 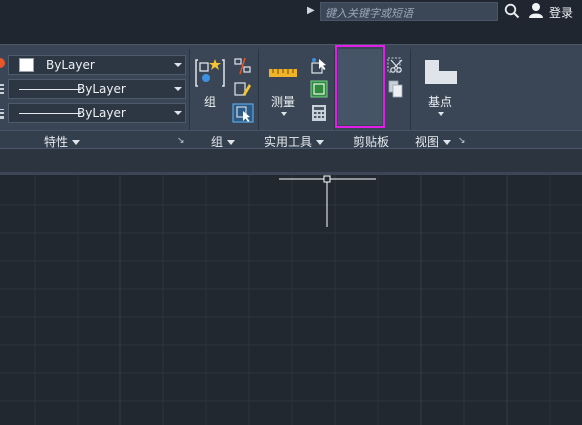 What do you see at coordinates (561, 12) in the screenshot?
I see `login-link: 登录` at bounding box center [561, 12].